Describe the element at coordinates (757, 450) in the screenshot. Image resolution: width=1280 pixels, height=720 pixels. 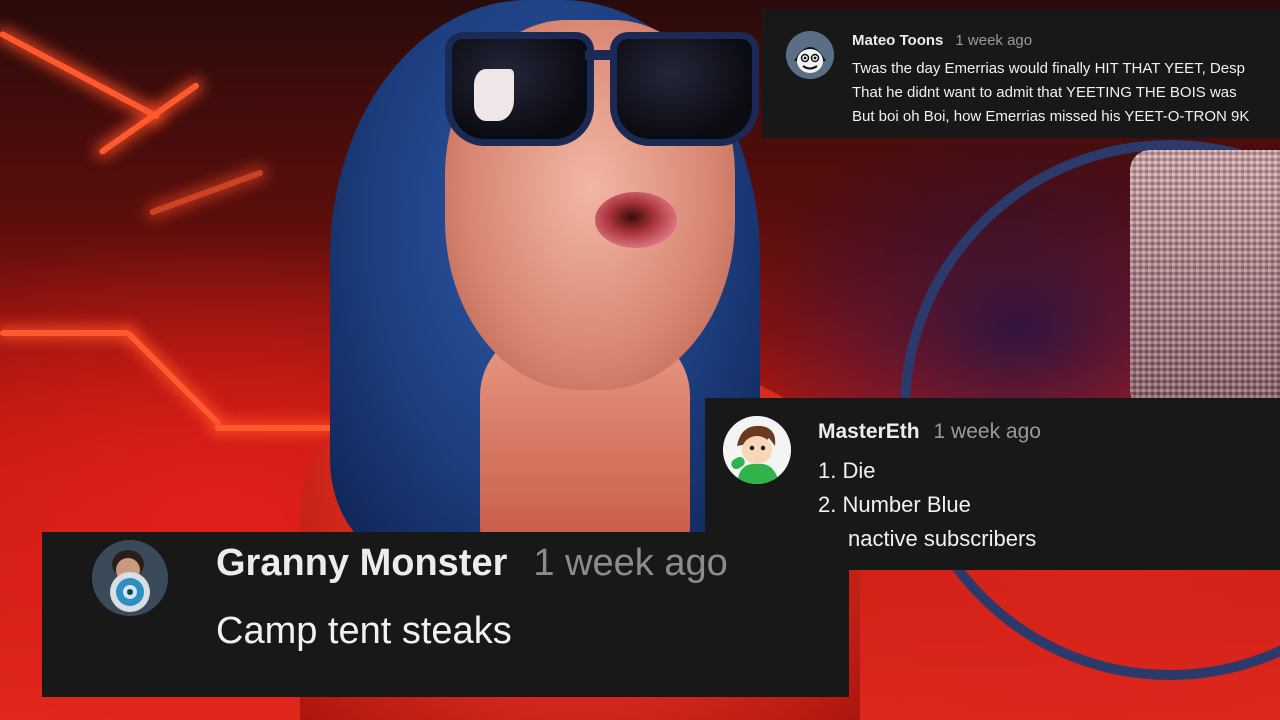
I see `cartoon-boy-avatar-icon` at that location.